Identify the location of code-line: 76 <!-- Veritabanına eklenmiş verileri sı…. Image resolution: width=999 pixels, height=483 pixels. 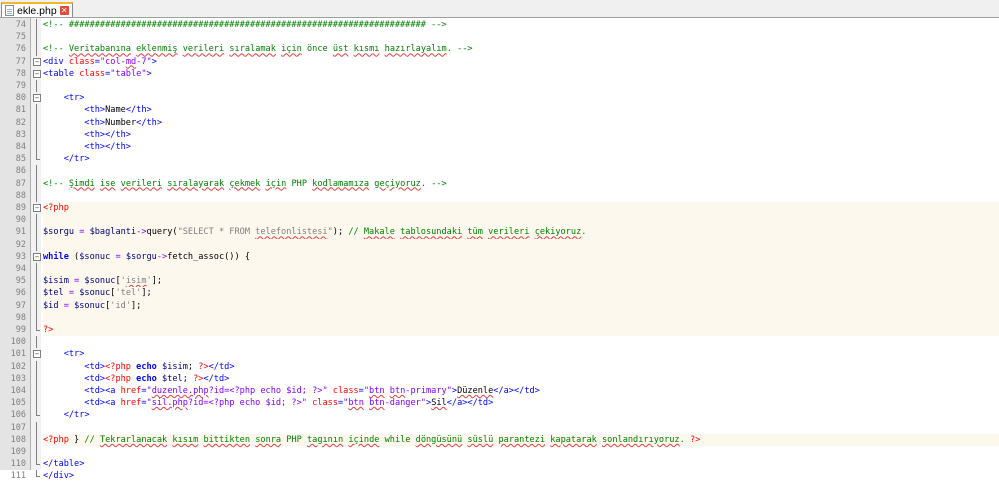
(499, 49).